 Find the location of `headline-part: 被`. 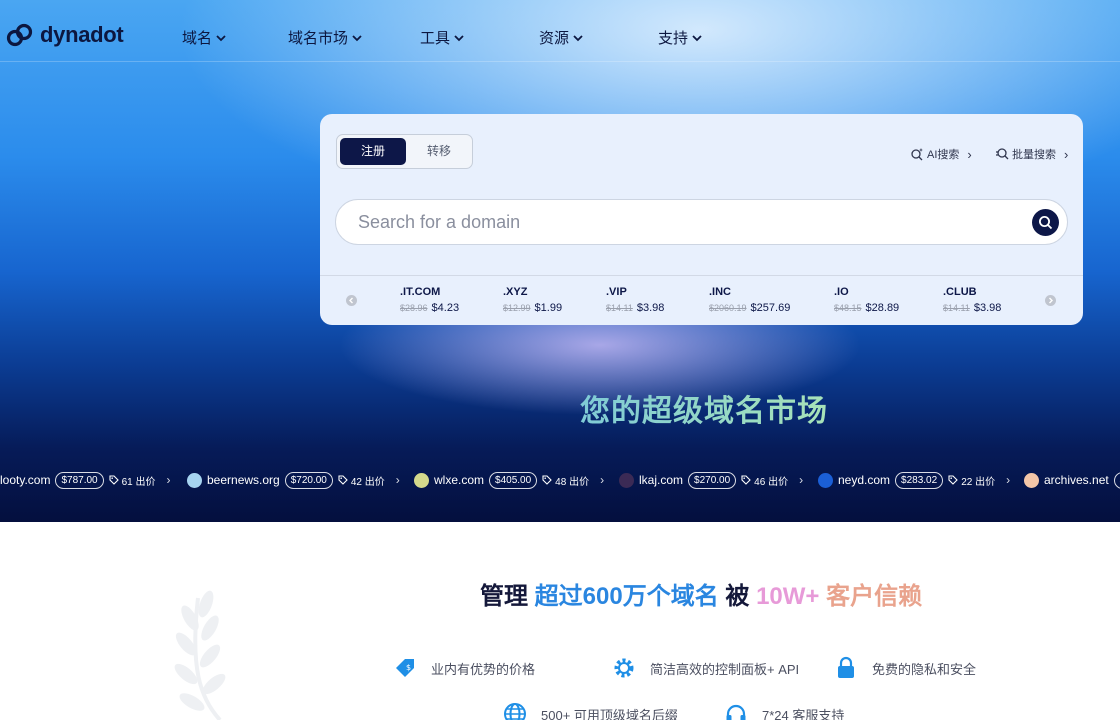

headline-part: 被 is located at coordinates (737, 596).